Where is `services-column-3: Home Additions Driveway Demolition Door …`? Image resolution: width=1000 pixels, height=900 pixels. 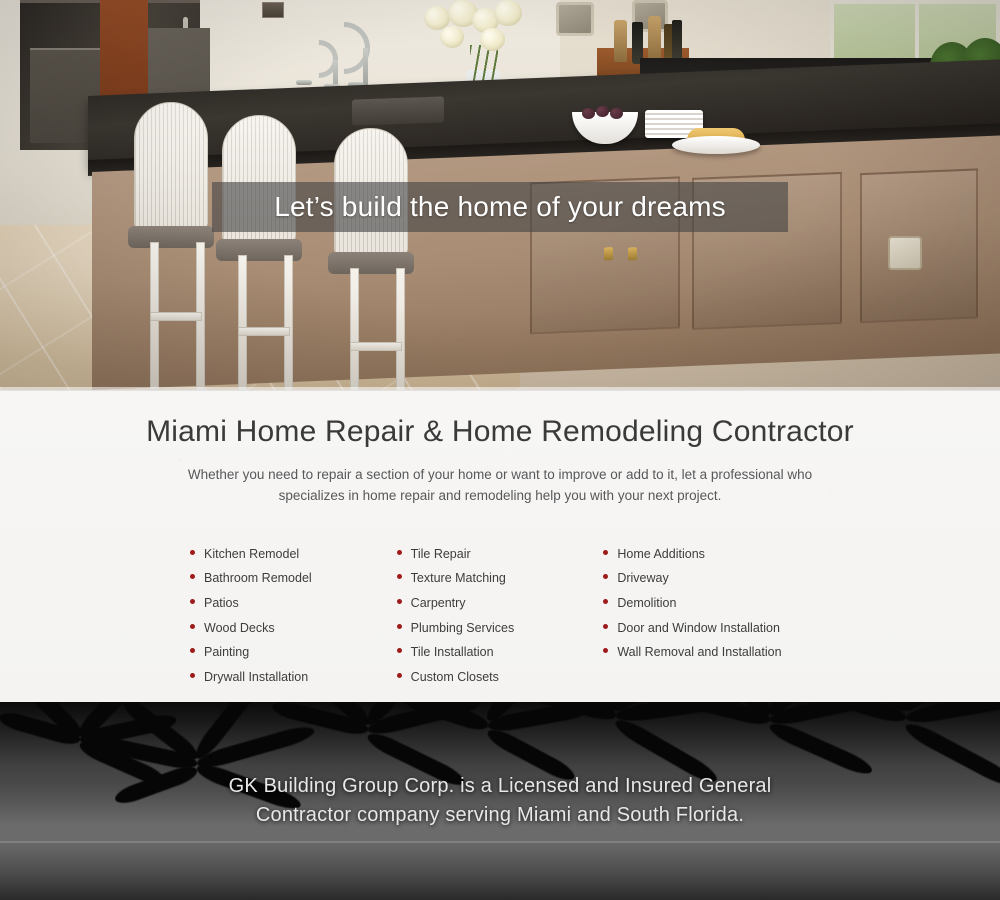
services-column-3: Home Additions Driveway Demolition Door … is located at coordinates (706, 619).